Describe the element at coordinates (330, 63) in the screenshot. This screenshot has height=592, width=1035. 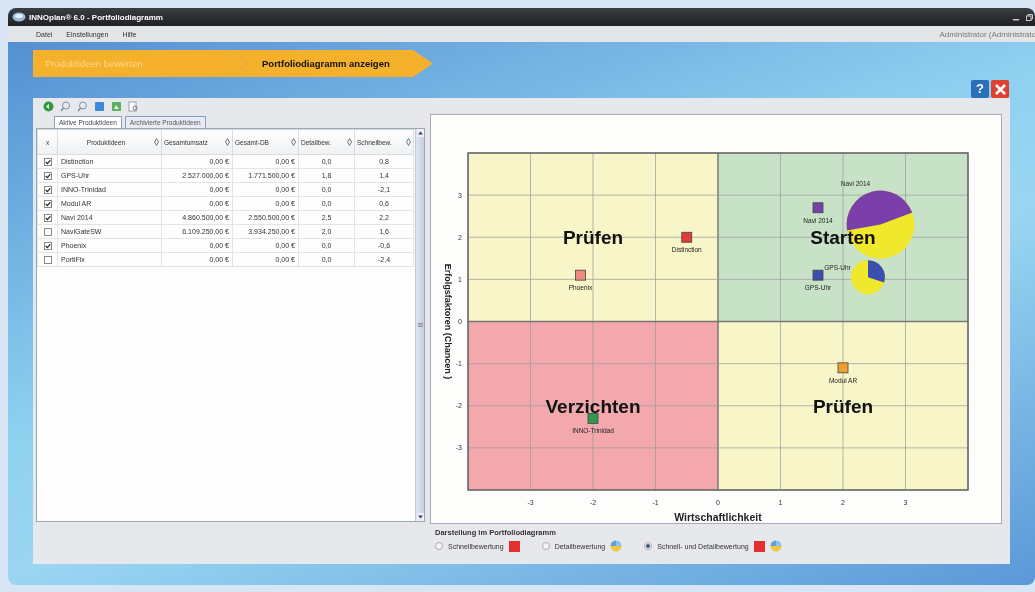
I see `step-tab: Portfoliodiagramm anzeigen` at that location.